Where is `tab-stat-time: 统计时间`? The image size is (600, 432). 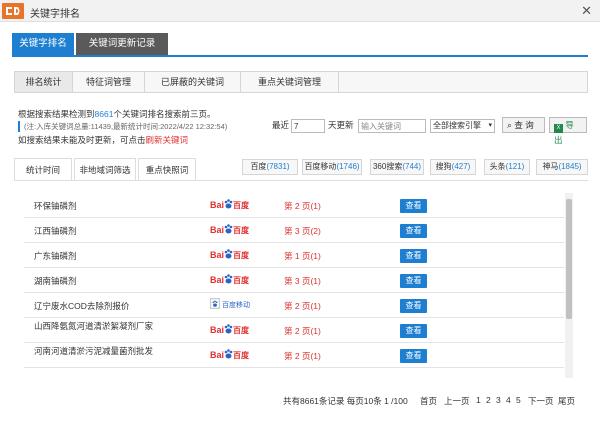 tab-stat-time: 统计时间 is located at coordinates (43, 169).